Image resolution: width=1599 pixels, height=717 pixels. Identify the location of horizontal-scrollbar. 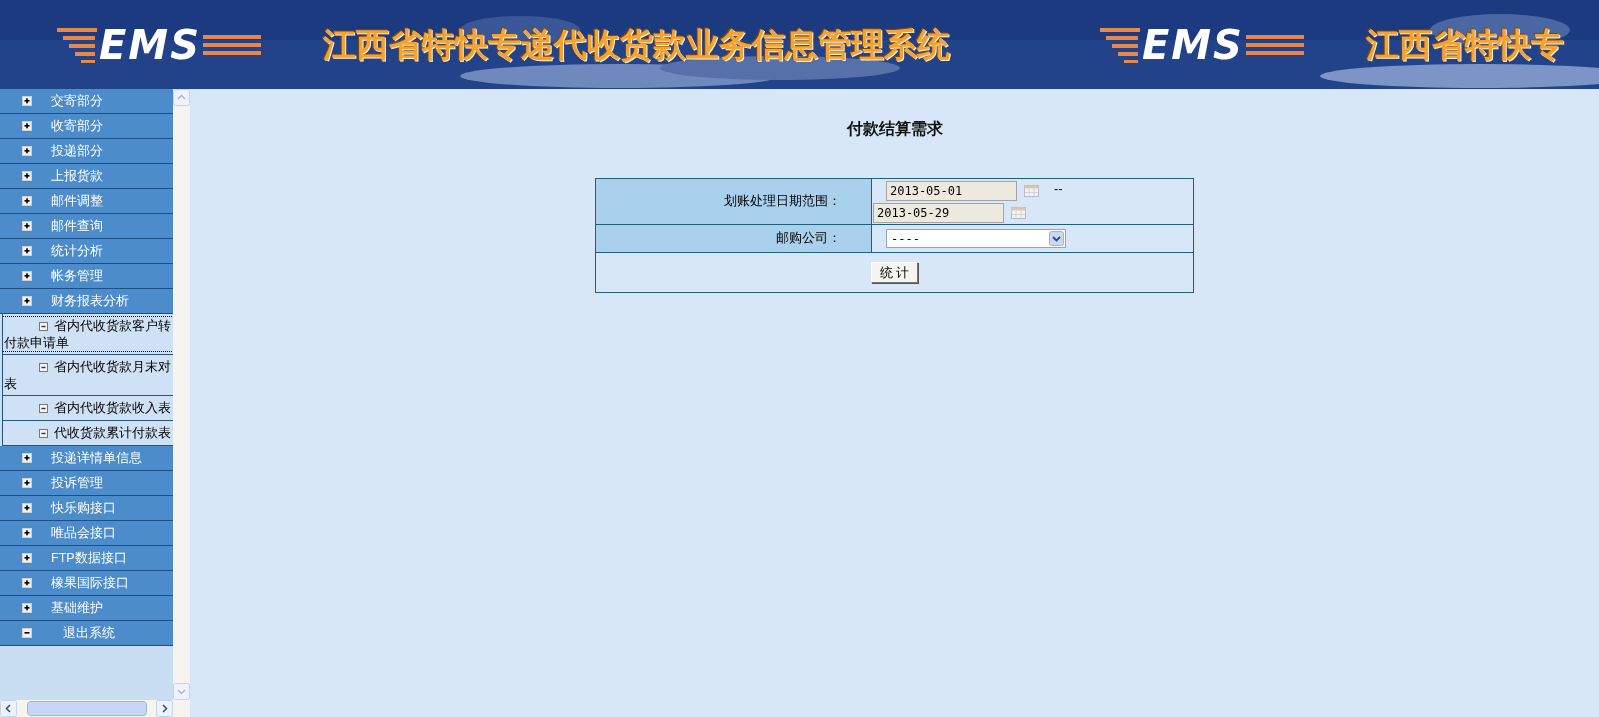
(86, 708).